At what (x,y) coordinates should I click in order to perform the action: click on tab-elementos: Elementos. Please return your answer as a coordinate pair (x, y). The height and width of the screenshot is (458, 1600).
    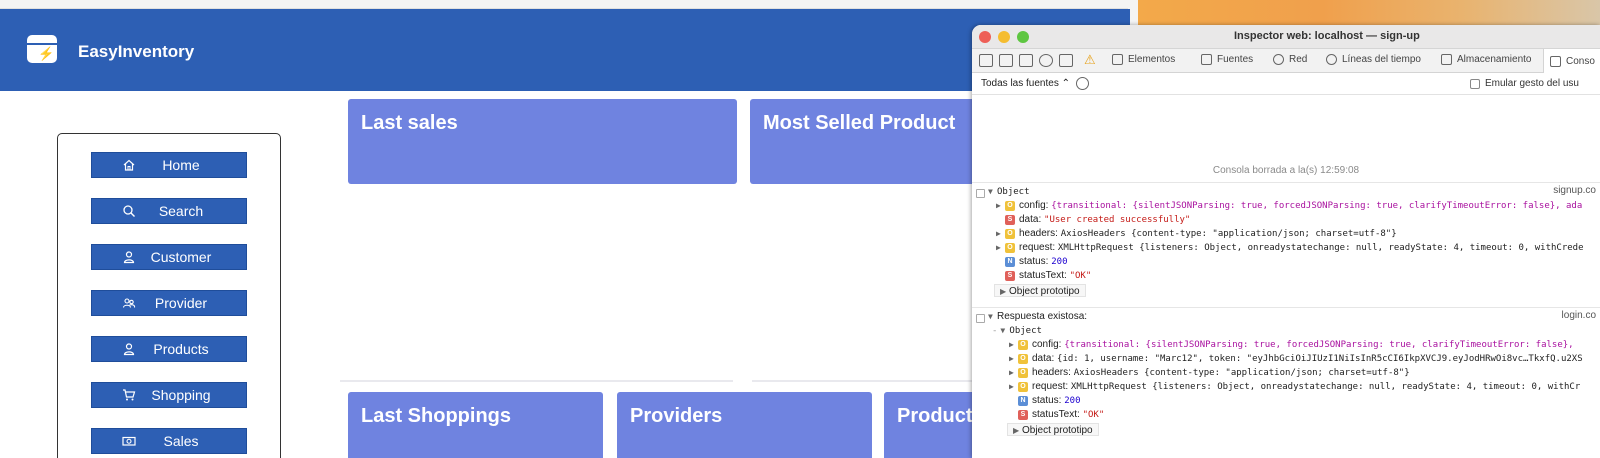
    Looking at the image, I should click on (1143, 59).